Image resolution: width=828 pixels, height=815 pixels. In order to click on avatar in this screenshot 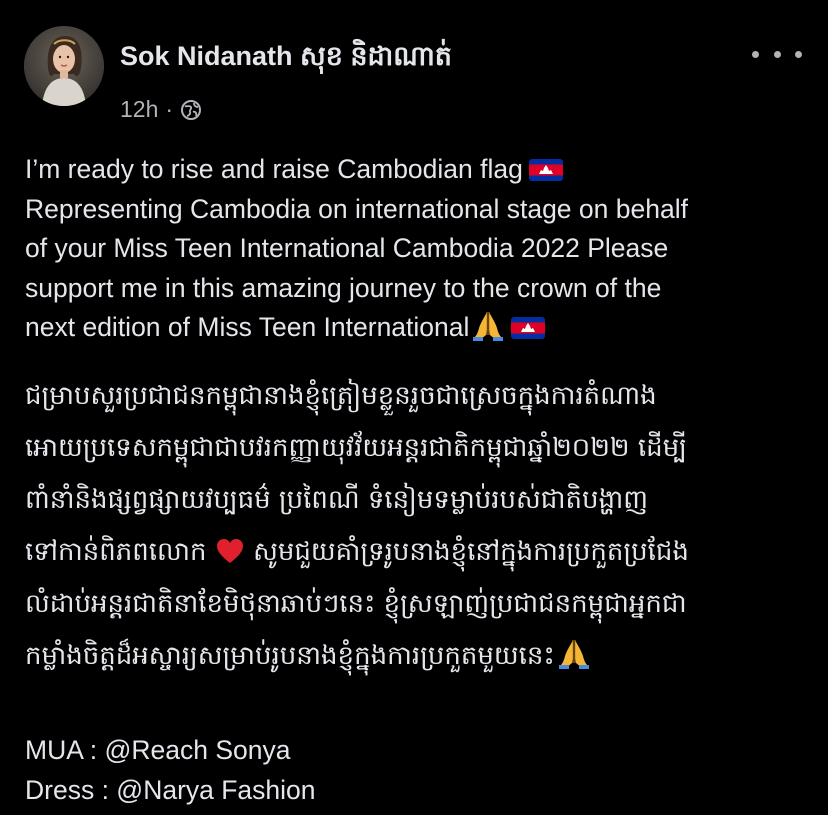, I will do `click(64, 66)`.